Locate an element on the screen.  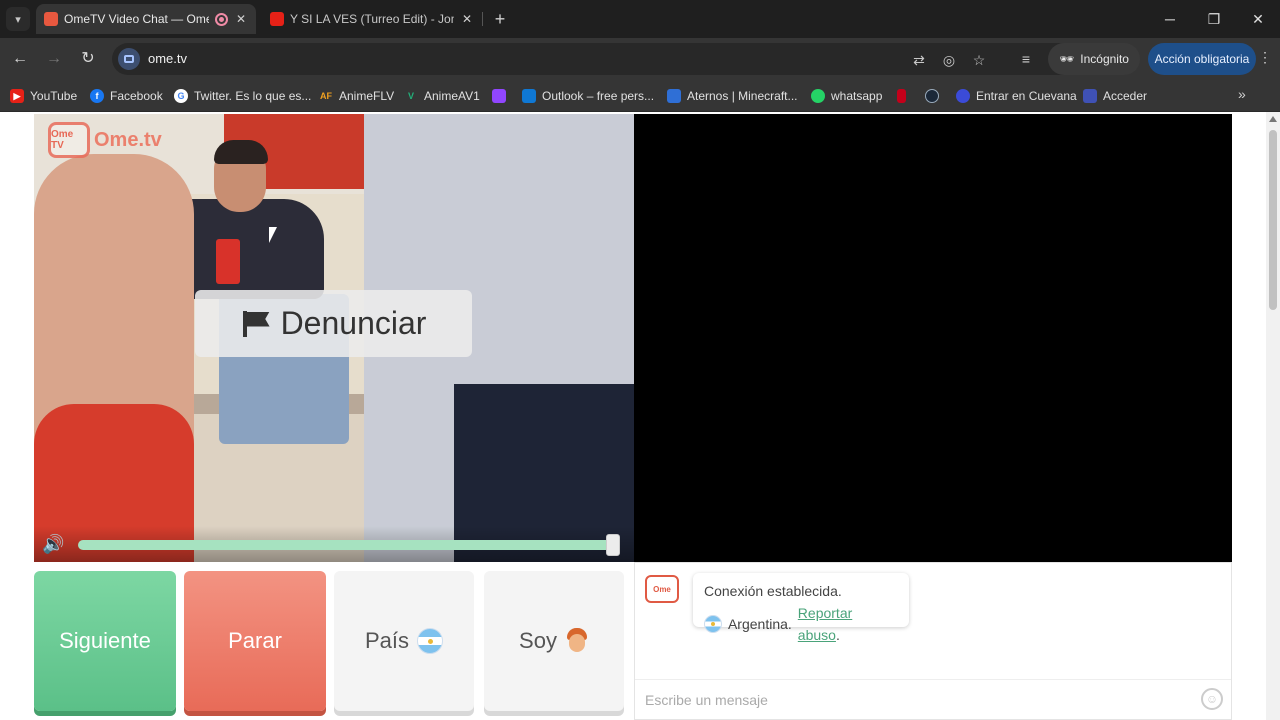
tab-title: Y SI LA VES (Turreo Edit) - Jona is located at coordinates (372, 19).